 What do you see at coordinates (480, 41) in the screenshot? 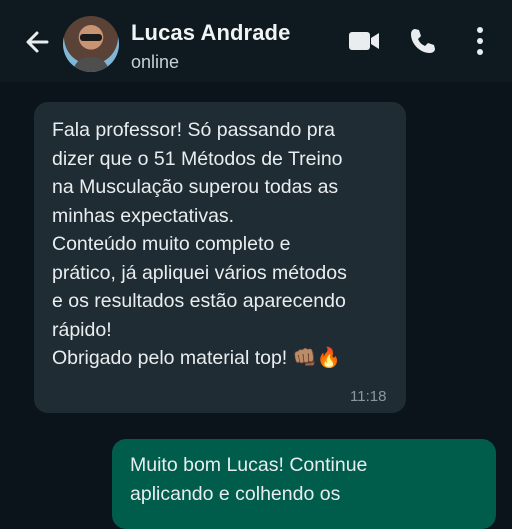
I see `more-vert-icon` at bounding box center [480, 41].